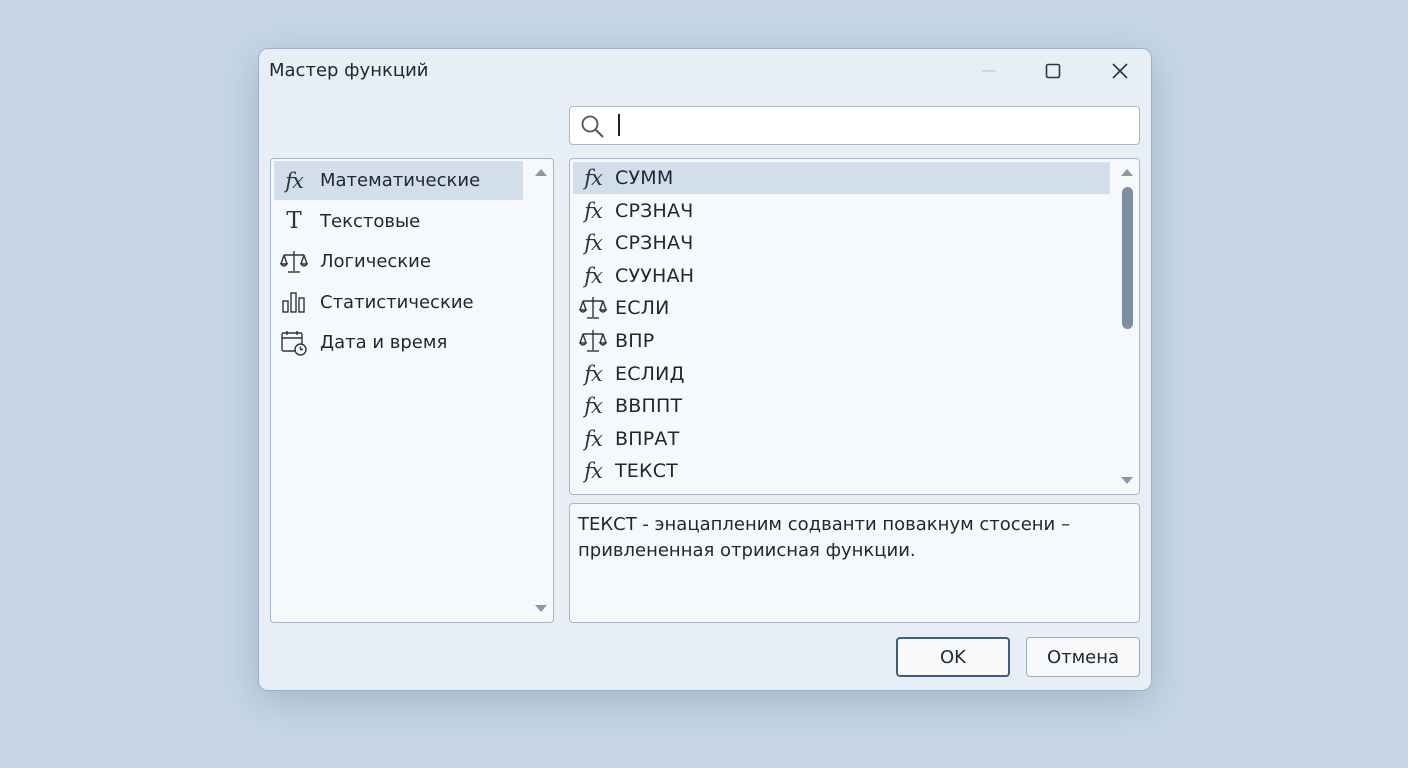 The height and width of the screenshot is (768, 1408). Describe the element at coordinates (705, 71) in the screenshot. I see `title-bar: Мастер функций` at that location.